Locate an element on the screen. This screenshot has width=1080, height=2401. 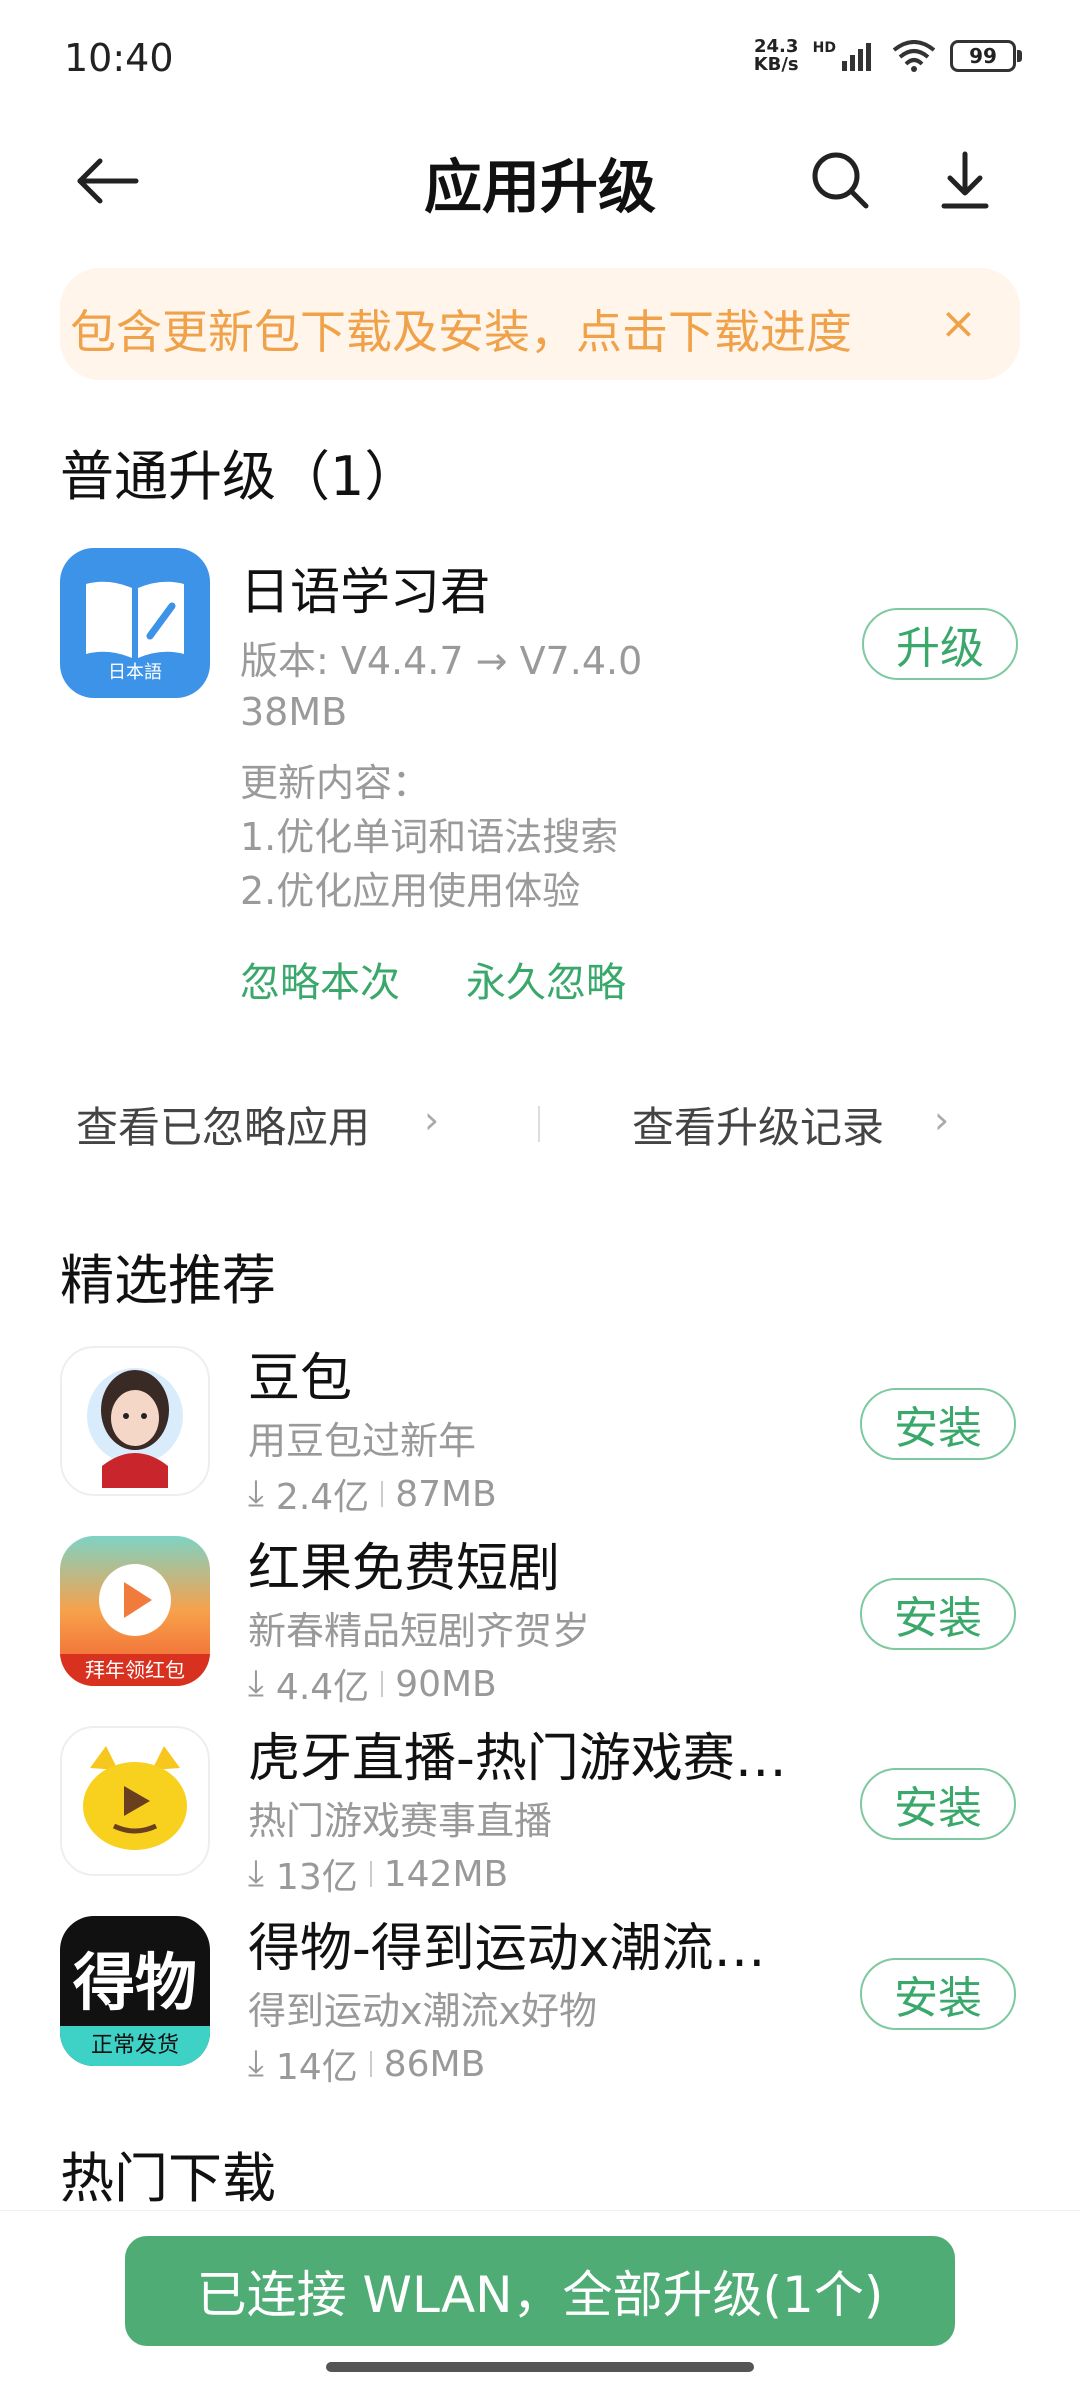
banner-text: 包含更新包下载及安装，点击下载进度 is located at coordinates (461, 332).